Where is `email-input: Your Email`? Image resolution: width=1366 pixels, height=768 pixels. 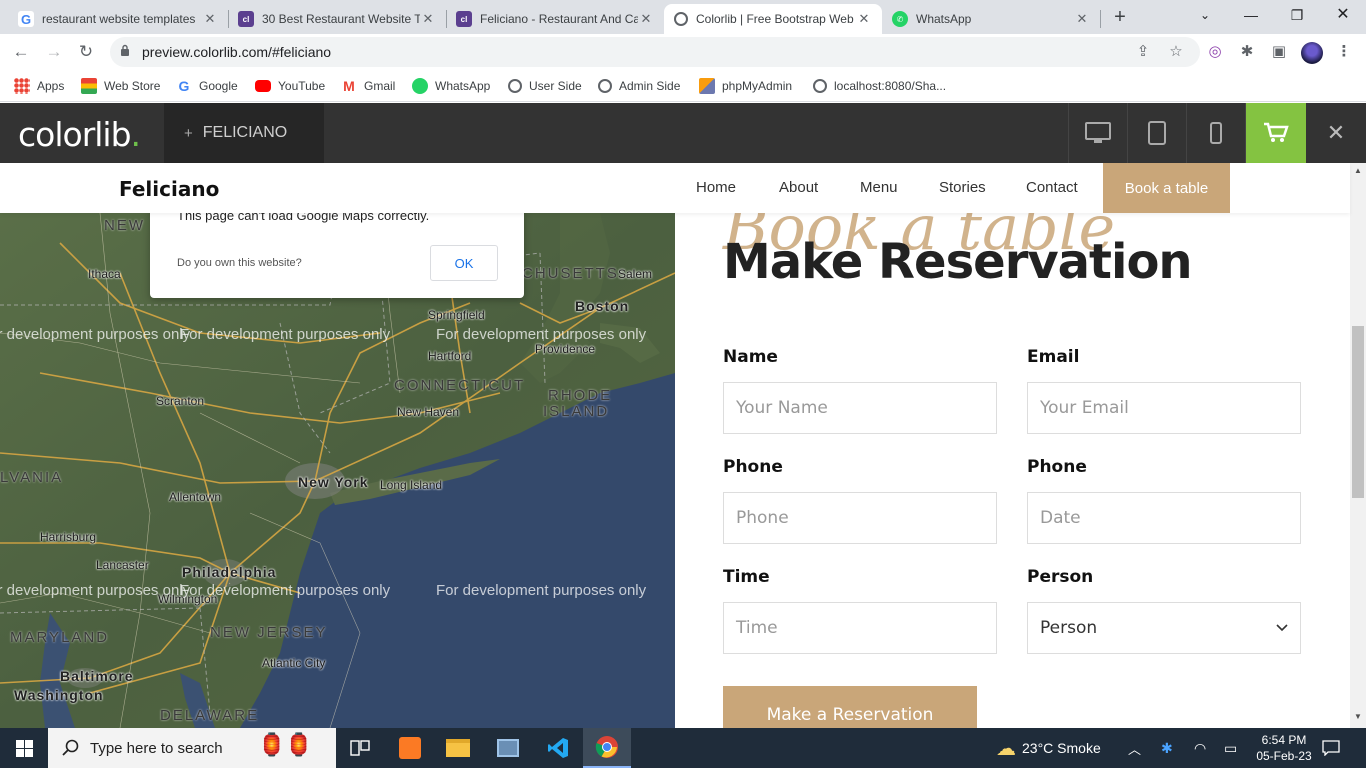 email-input: Your Email is located at coordinates (1164, 408).